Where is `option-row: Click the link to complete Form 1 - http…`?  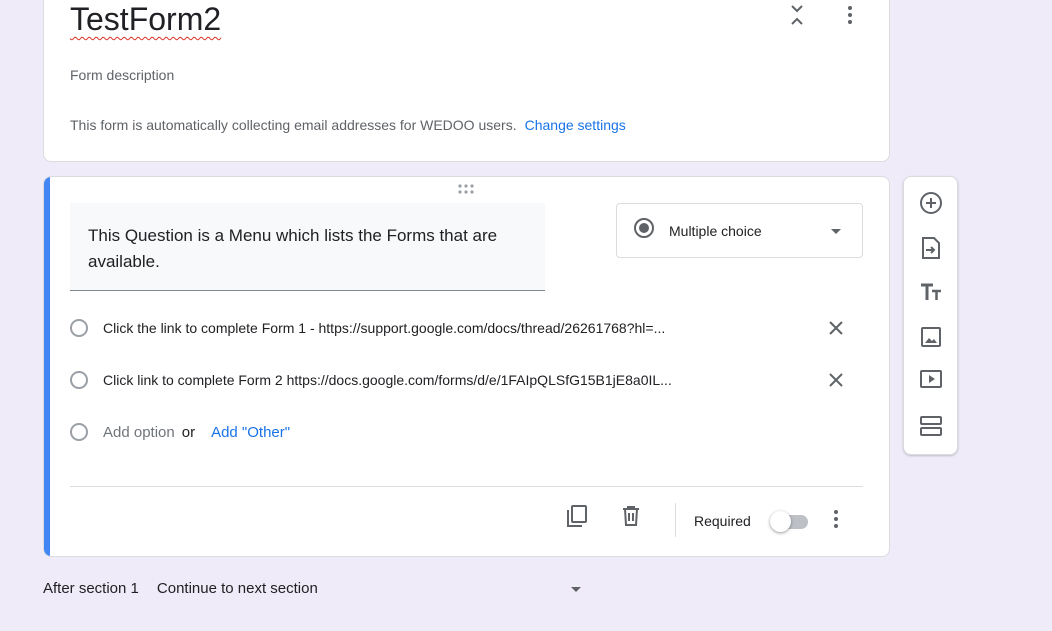
option-row: Click the link to complete Form 1 - http… is located at coordinates (470, 328).